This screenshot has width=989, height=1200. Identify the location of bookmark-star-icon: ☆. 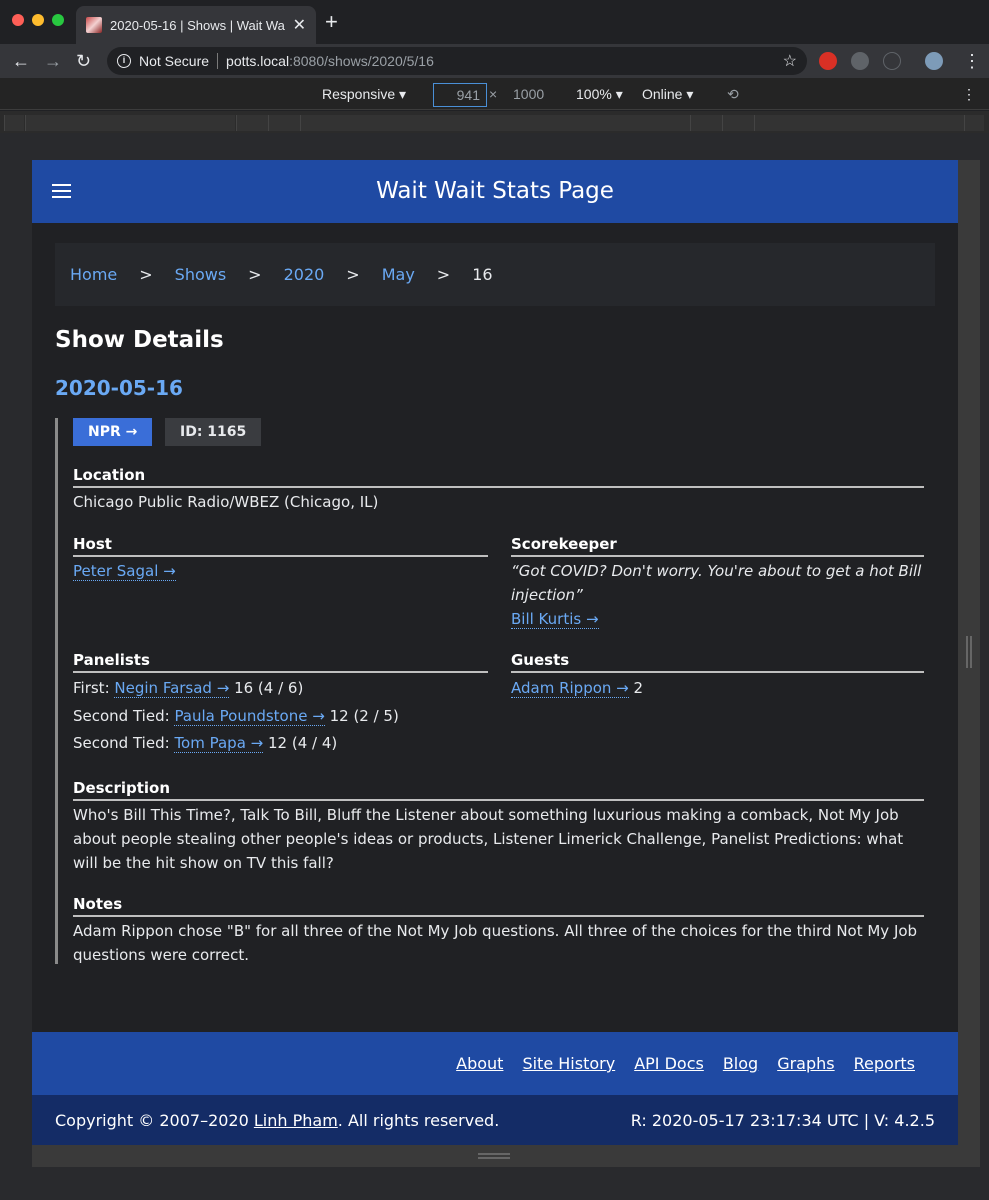
(790, 61).